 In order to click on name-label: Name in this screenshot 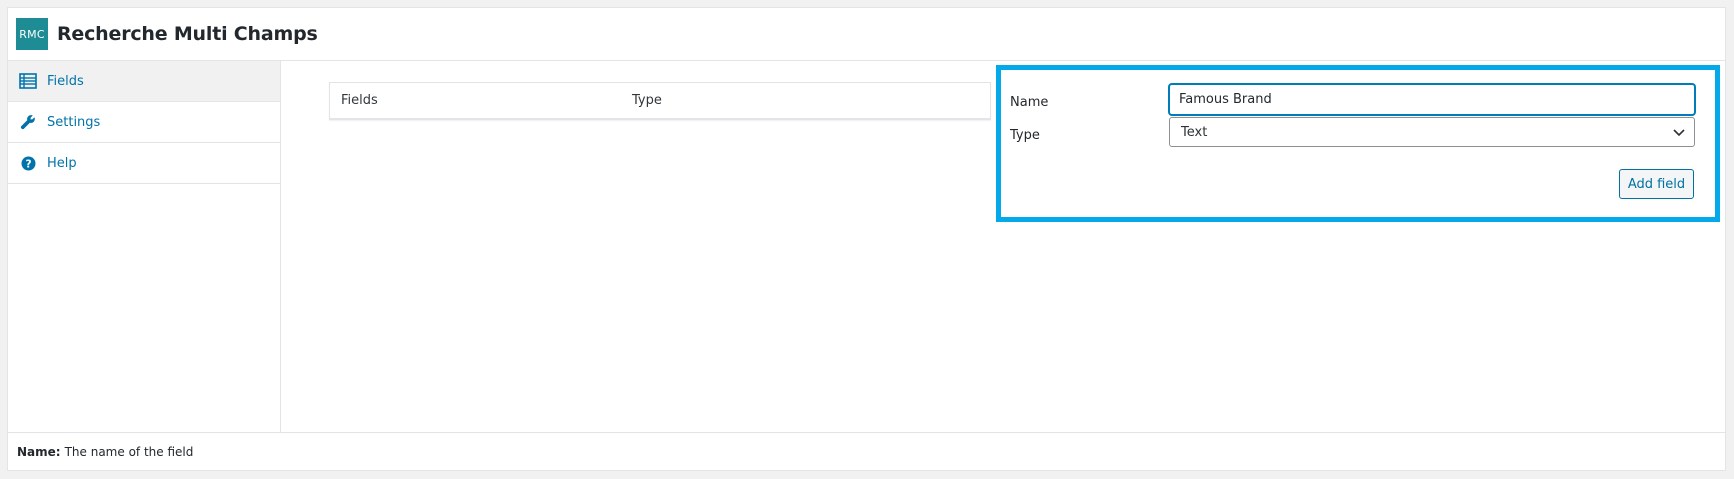, I will do `click(1029, 102)`.